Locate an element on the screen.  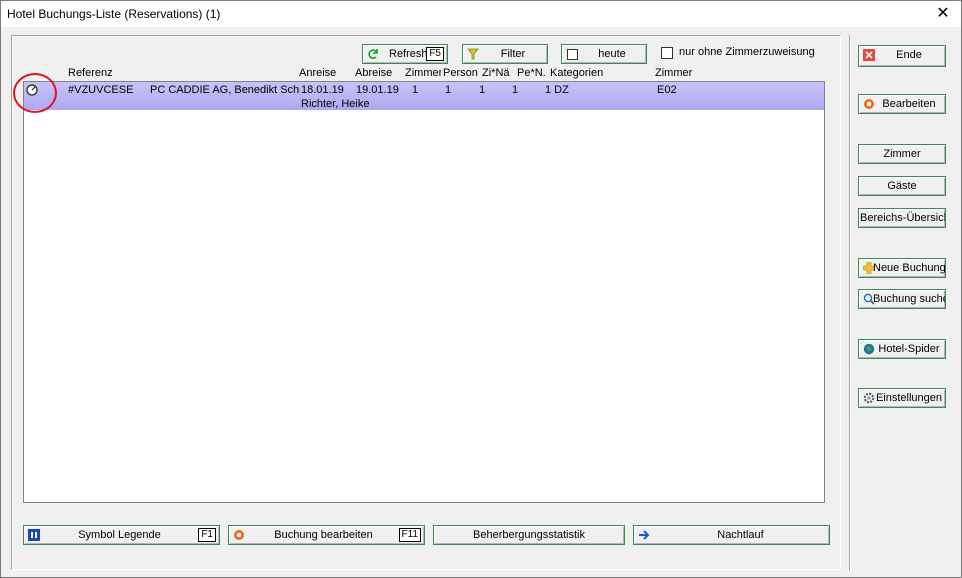
area-overview-label: Bereichs-Übersich is located at coordinates (903, 218).